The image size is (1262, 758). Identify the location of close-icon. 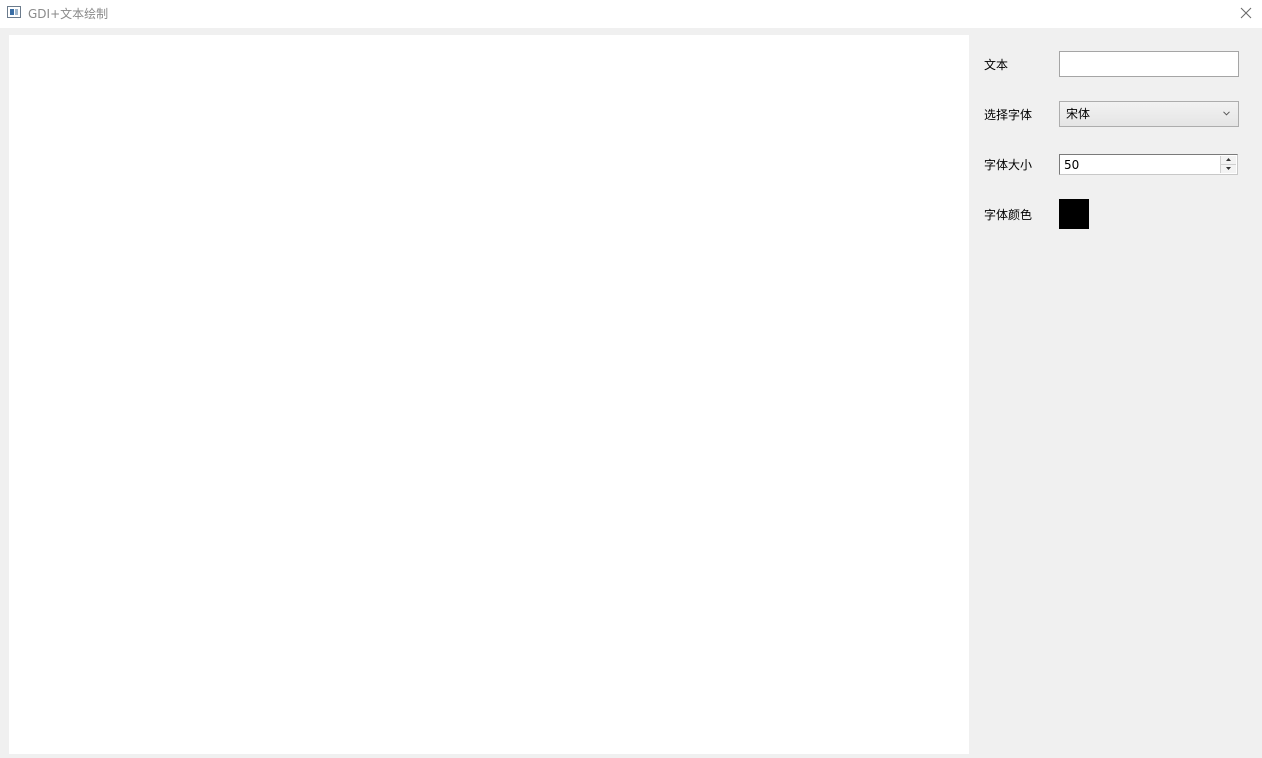
(1246, 13).